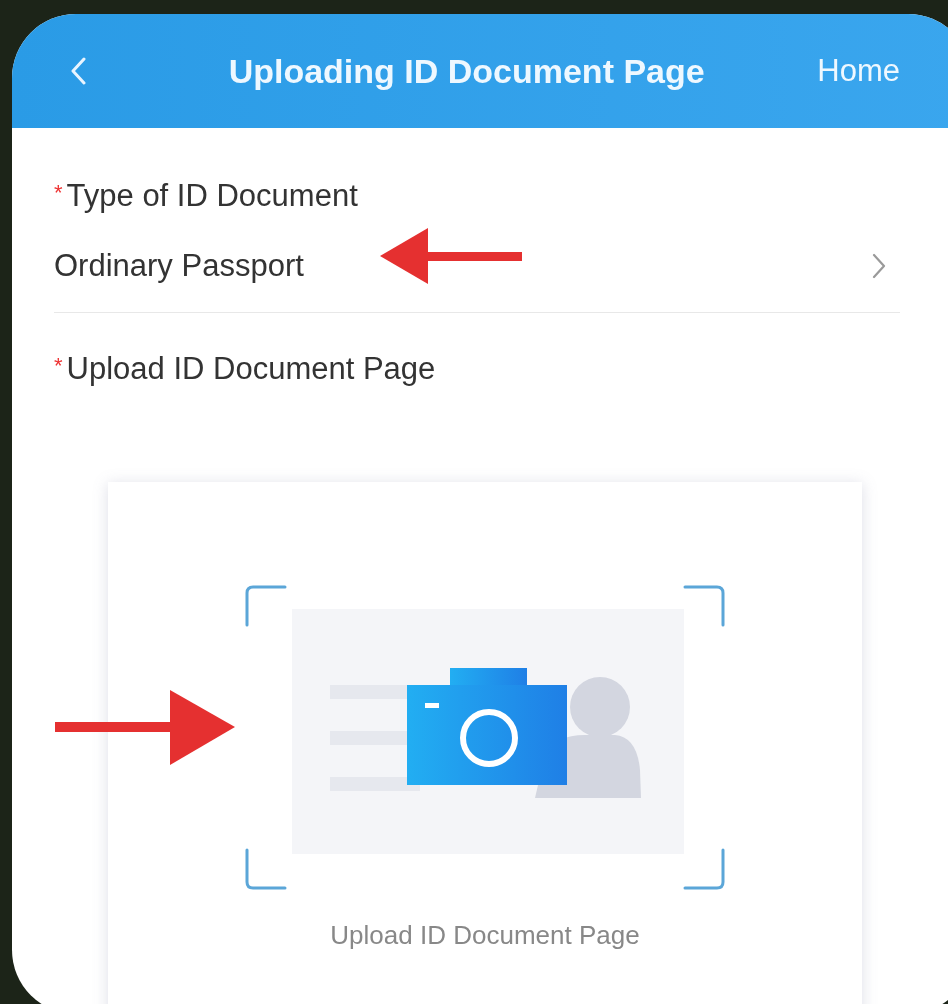 This screenshot has height=1004, width=948. I want to click on home-link: Home, so click(858, 71).